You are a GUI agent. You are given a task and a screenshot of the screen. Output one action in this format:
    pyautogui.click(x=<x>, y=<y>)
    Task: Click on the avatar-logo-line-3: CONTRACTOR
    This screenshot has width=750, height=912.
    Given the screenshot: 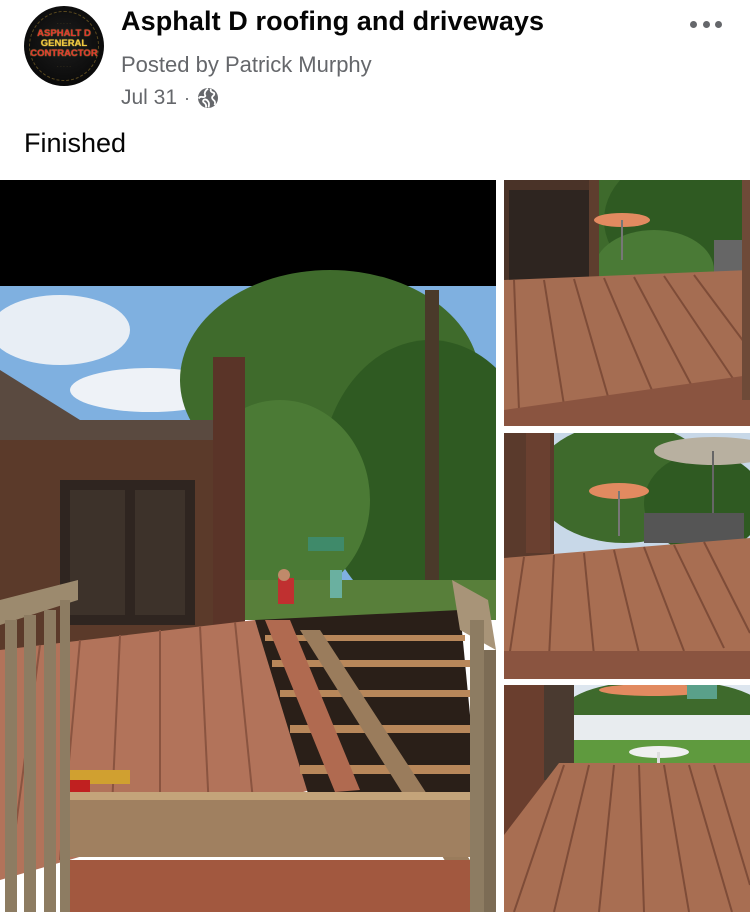 What is the action you would take?
    pyautogui.click(x=64, y=53)
    